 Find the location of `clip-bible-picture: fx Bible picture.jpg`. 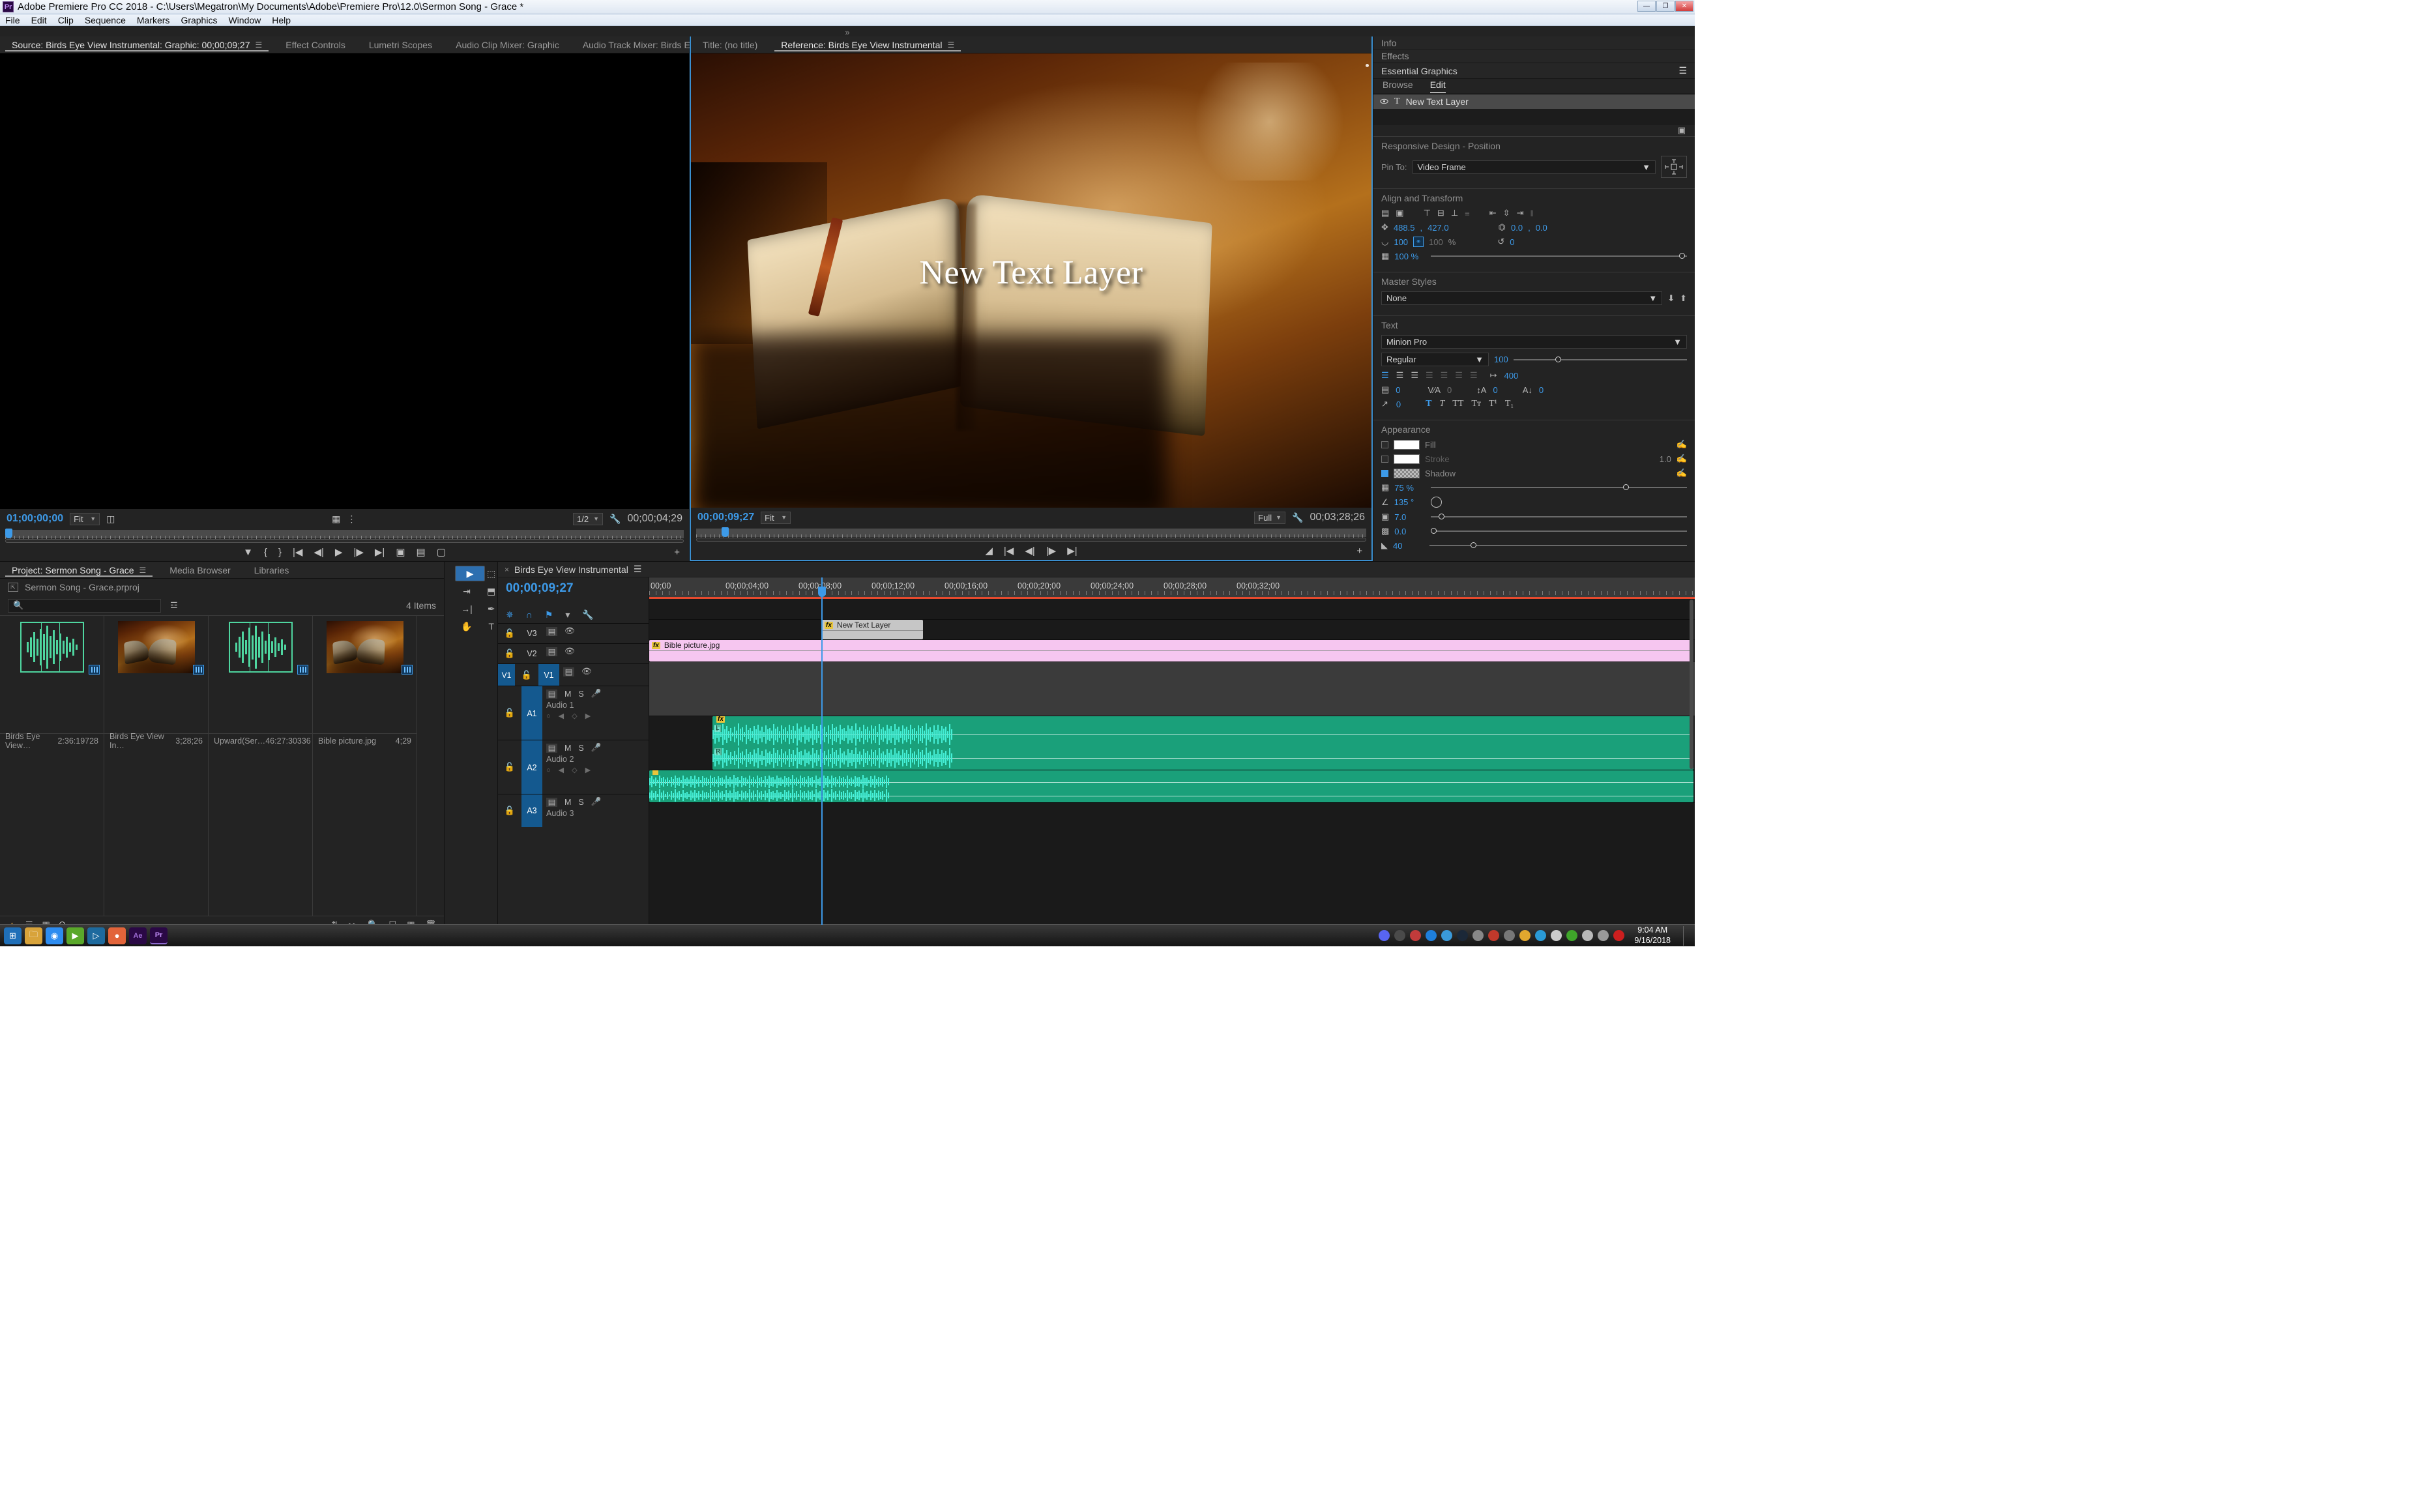

clip-bible-picture: fx Bible picture.jpg is located at coordinates (1171, 651).